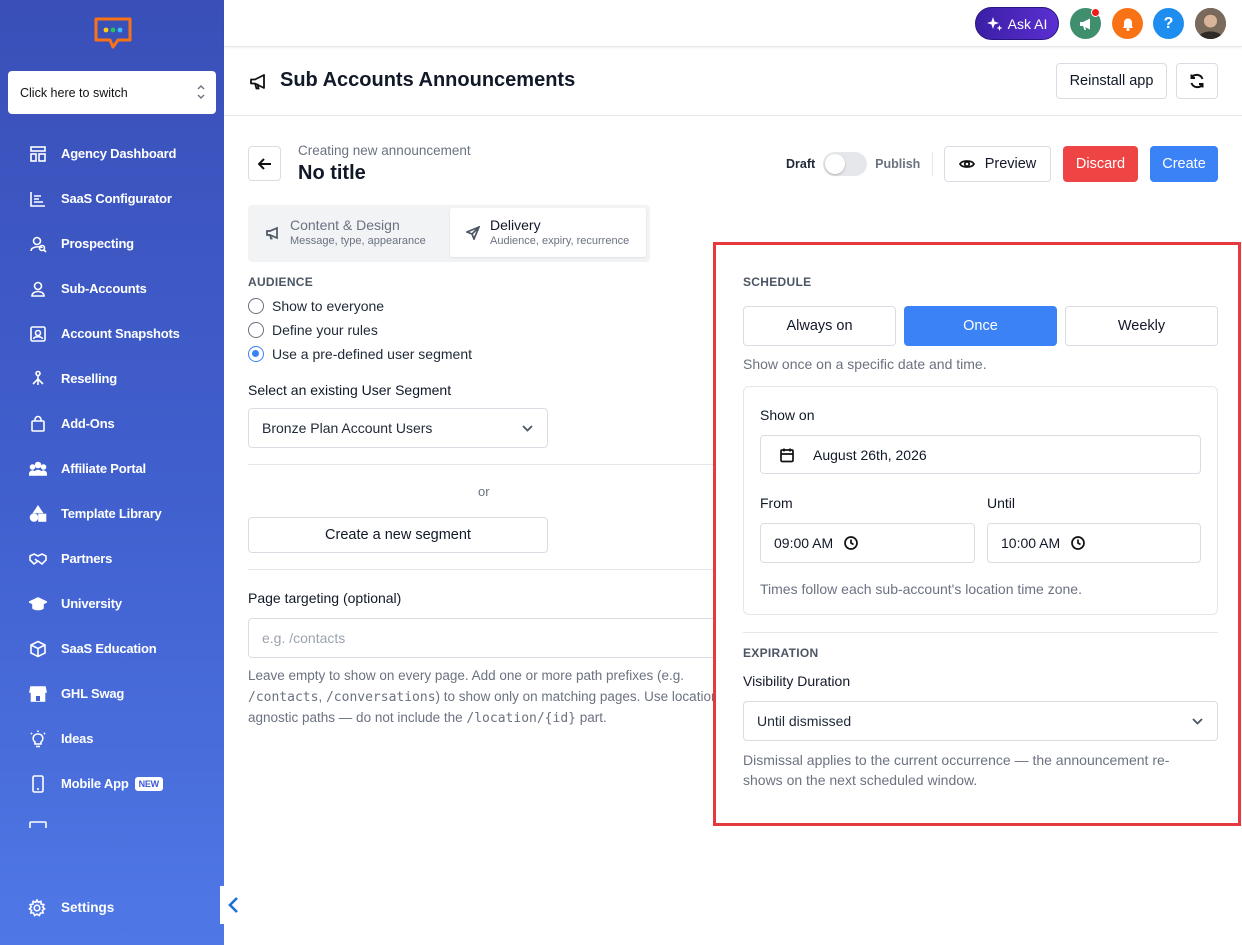 The image size is (1242, 945). Describe the element at coordinates (1127, 23) in the screenshot. I see `notifications-button` at that location.